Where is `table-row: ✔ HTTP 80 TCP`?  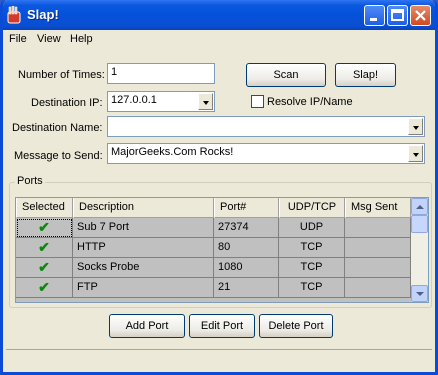 table-row: ✔ HTTP 80 TCP is located at coordinates (213, 248).